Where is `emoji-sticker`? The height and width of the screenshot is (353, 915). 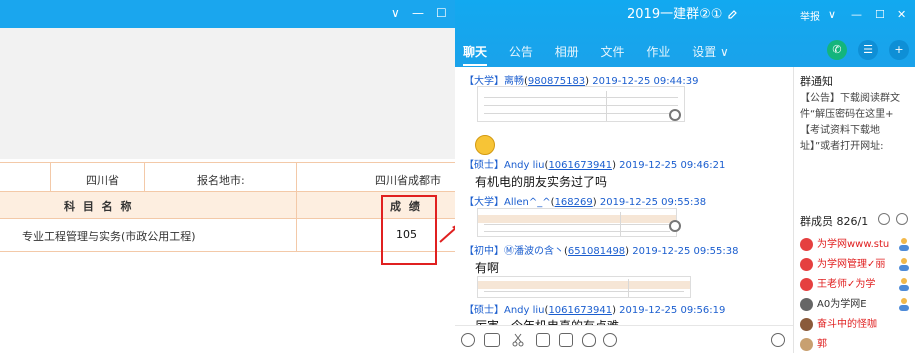 emoji-sticker is located at coordinates (485, 145).